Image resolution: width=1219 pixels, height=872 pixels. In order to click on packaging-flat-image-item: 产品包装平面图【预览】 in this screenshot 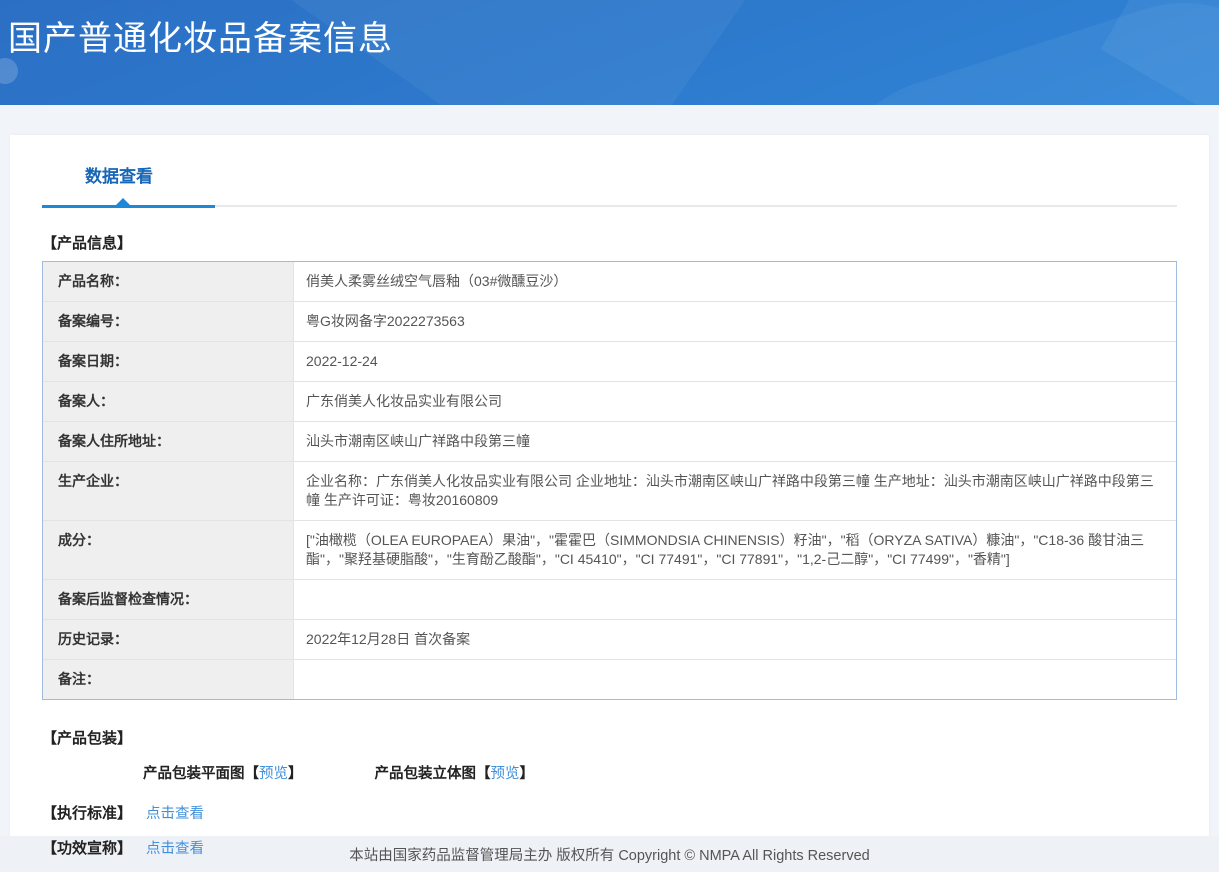, I will do `click(223, 772)`.